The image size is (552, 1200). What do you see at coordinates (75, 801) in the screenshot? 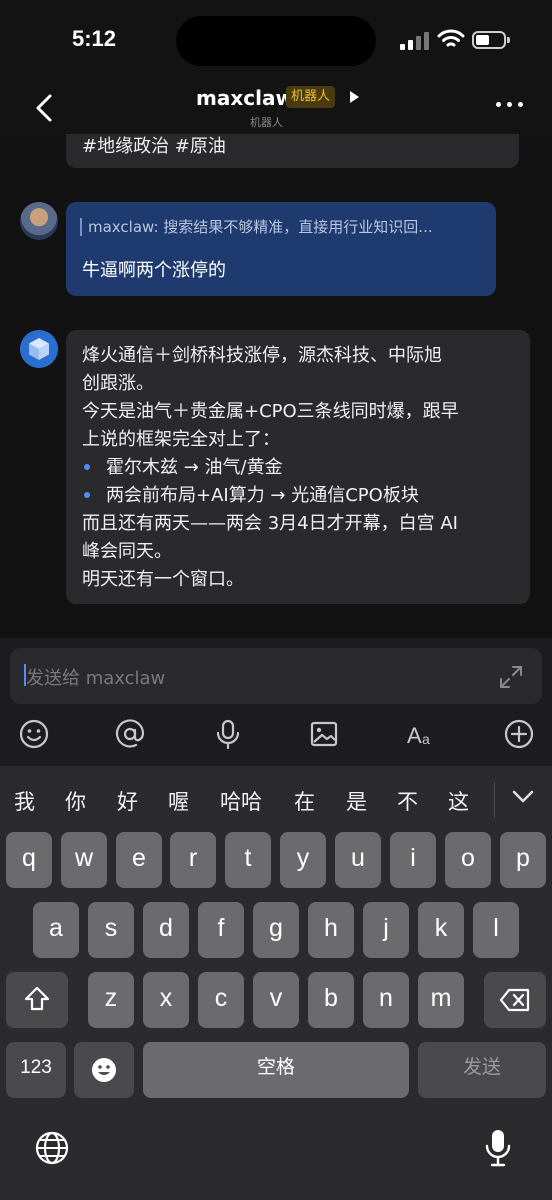
I see `candidate-word: 你` at bounding box center [75, 801].